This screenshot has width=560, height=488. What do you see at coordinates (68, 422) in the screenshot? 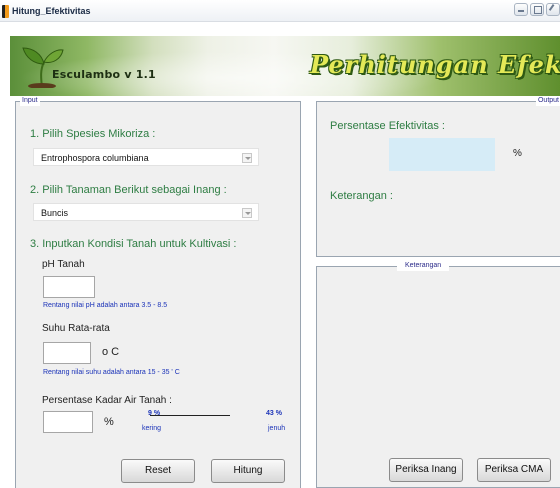
I see `water-input` at bounding box center [68, 422].